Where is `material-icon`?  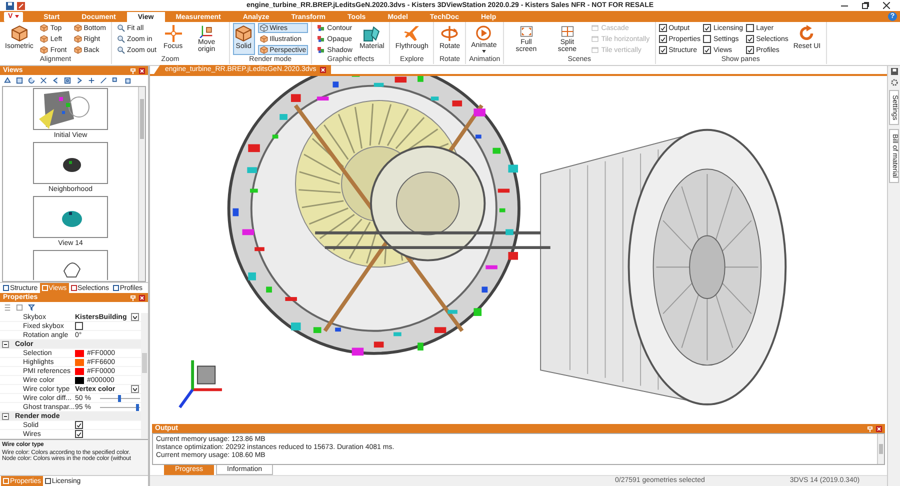
material-icon is located at coordinates (371, 33).